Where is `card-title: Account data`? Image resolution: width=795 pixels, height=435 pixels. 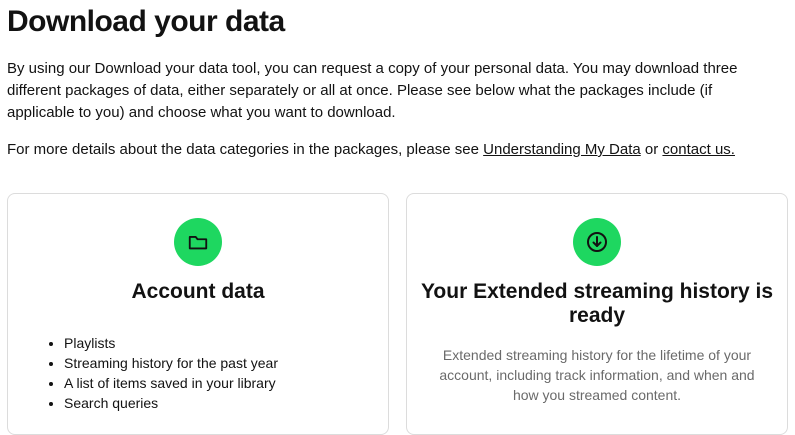 card-title: Account data is located at coordinates (198, 291).